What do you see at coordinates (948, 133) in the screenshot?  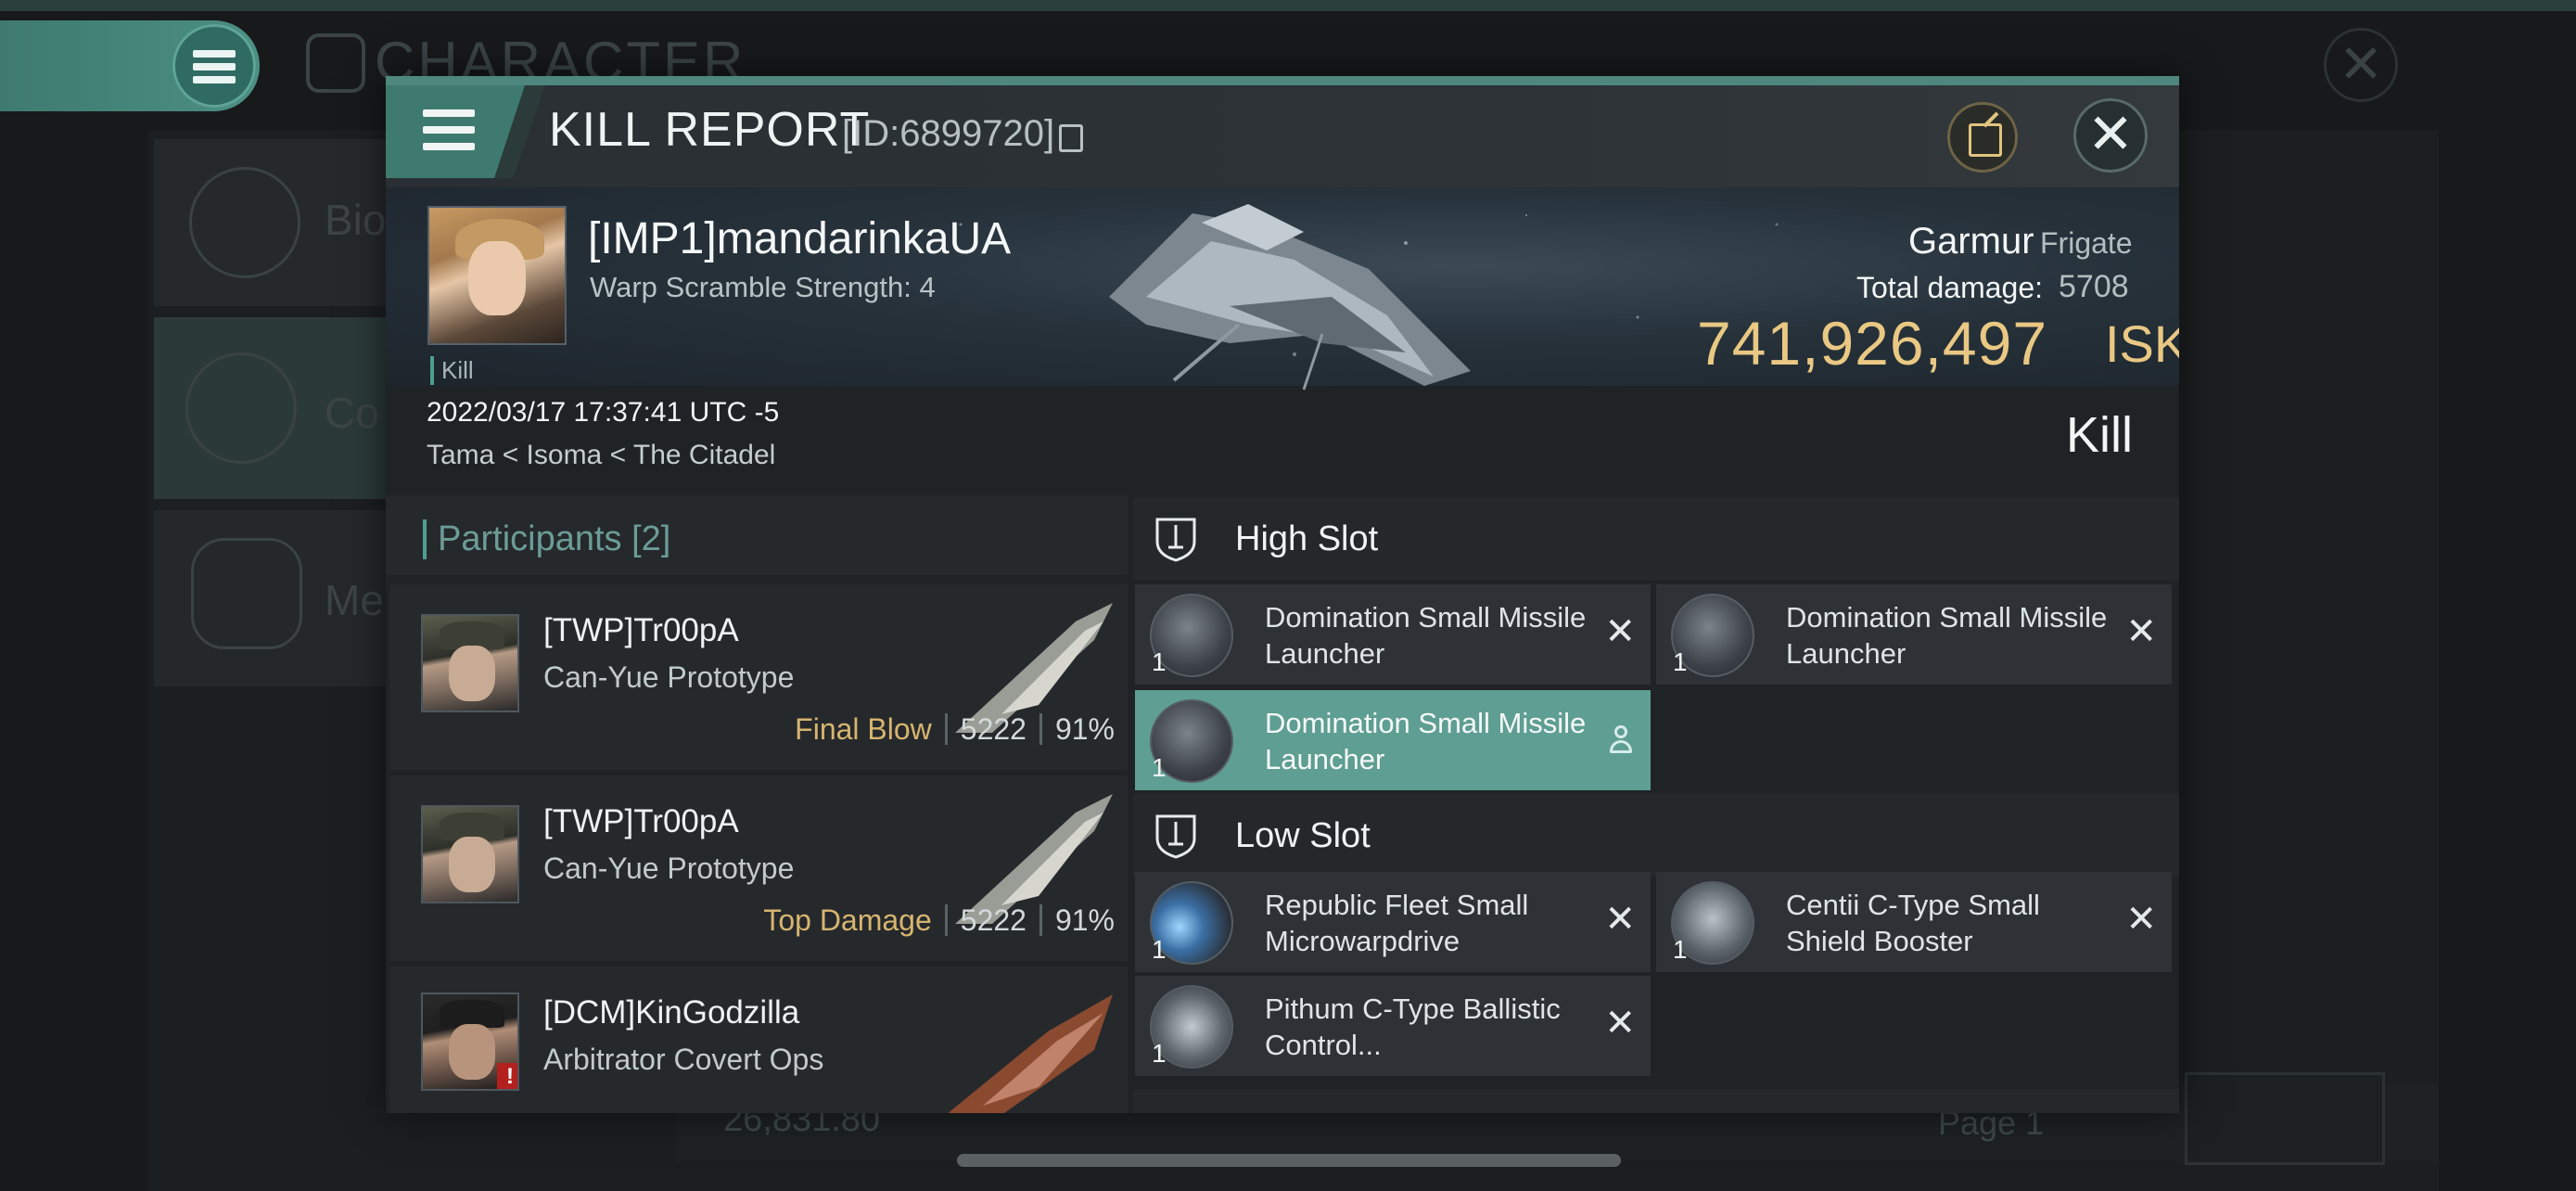 I see `kill-id: [ID:6899720]` at bounding box center [948, 133].